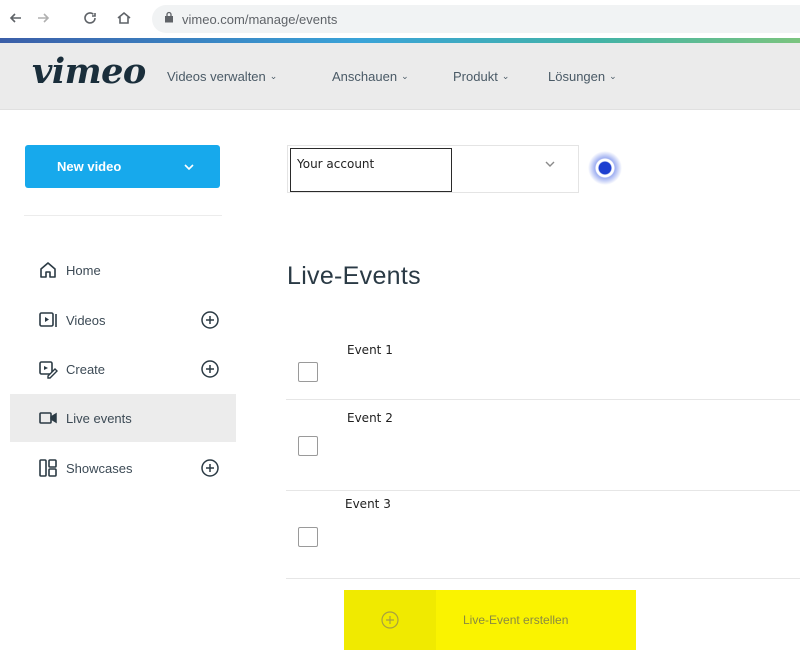  I want to click on nav-label: Videos verwalten, so click(216, 76).